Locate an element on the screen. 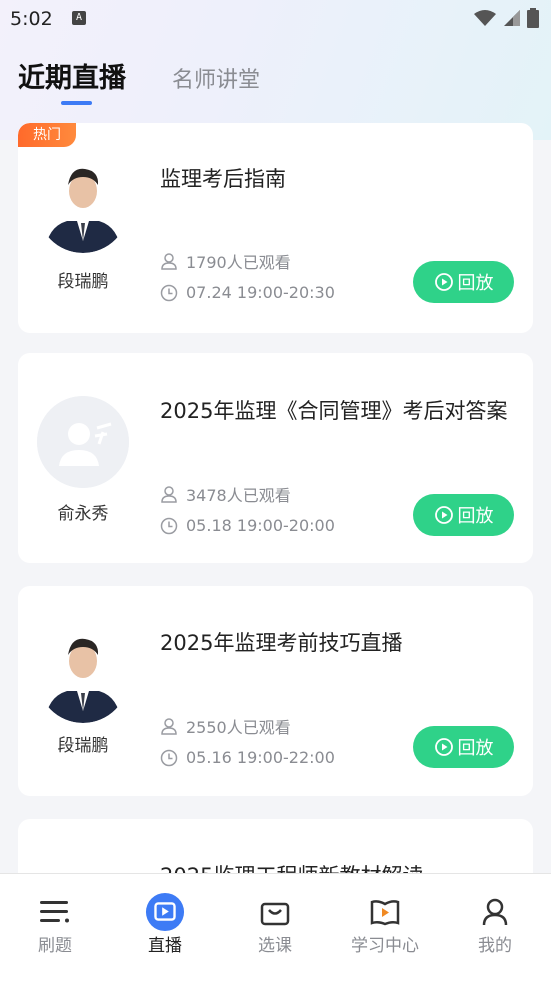 This screenshot has height=982, width=551. live-time: 05.18 19:00-20:00 is located at coordinates (260, 525).